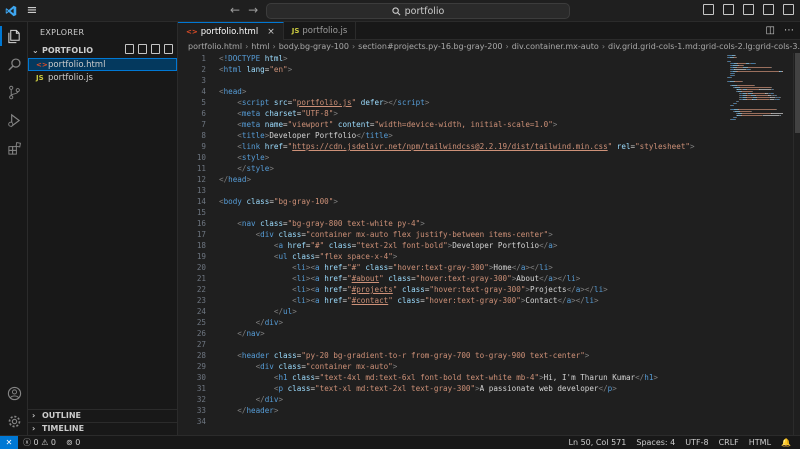 The width and height of the screenshot is (800, 449). I want to click on code-line: 6 <meta charset="UTF-8">, so click(450, 113).